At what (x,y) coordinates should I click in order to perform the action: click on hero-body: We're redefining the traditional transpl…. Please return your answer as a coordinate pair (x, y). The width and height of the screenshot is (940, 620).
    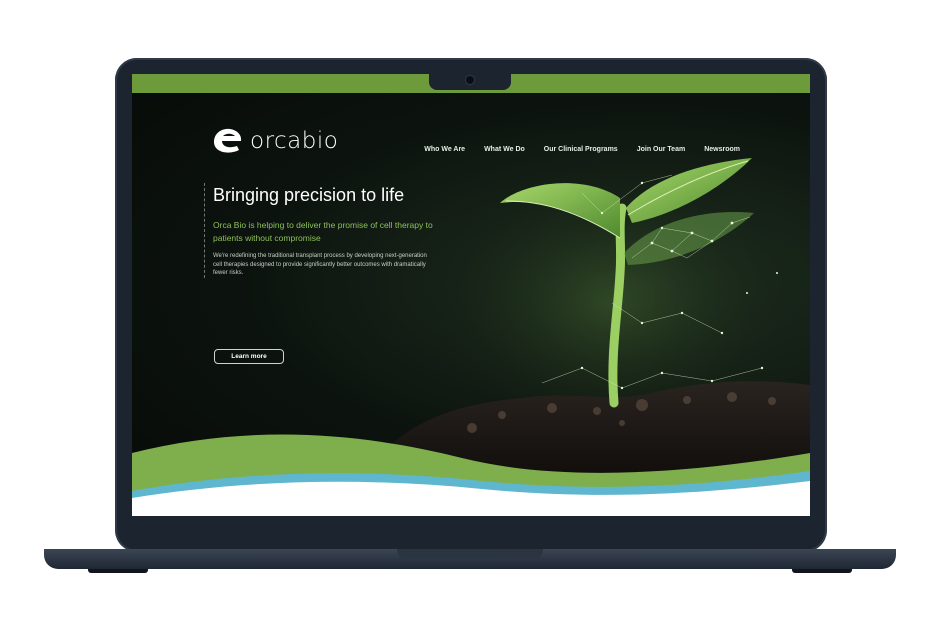
    Looking at the image, I should click on (320, 264).